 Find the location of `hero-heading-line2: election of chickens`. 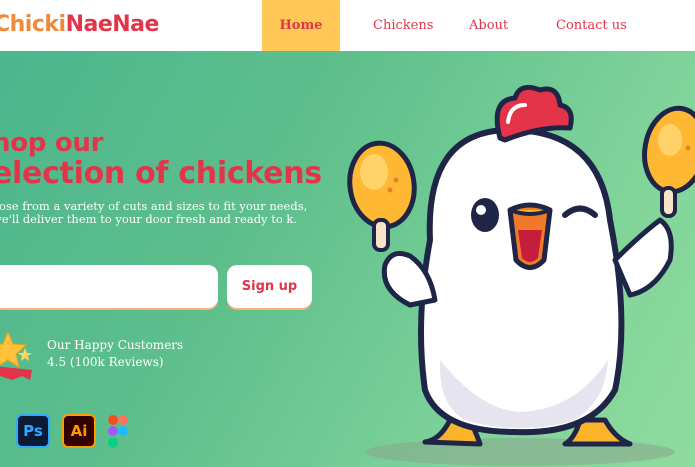

hero-heading-line2: election of chickens is located at coordinates (161, 173).